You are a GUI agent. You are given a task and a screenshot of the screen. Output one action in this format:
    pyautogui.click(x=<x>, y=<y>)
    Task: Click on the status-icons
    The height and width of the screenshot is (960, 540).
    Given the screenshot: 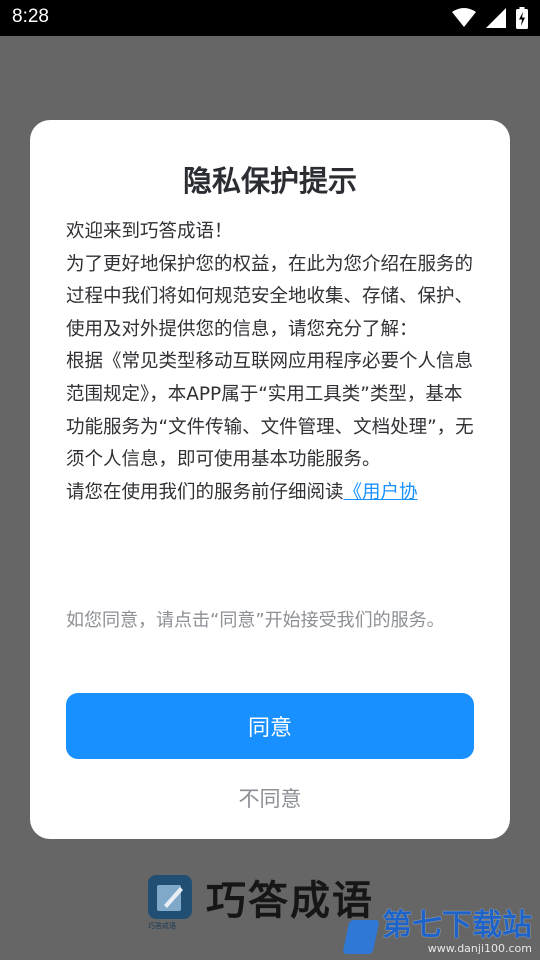 What is the action you would take?
    pyautogui.click(x=490, y=18)
    